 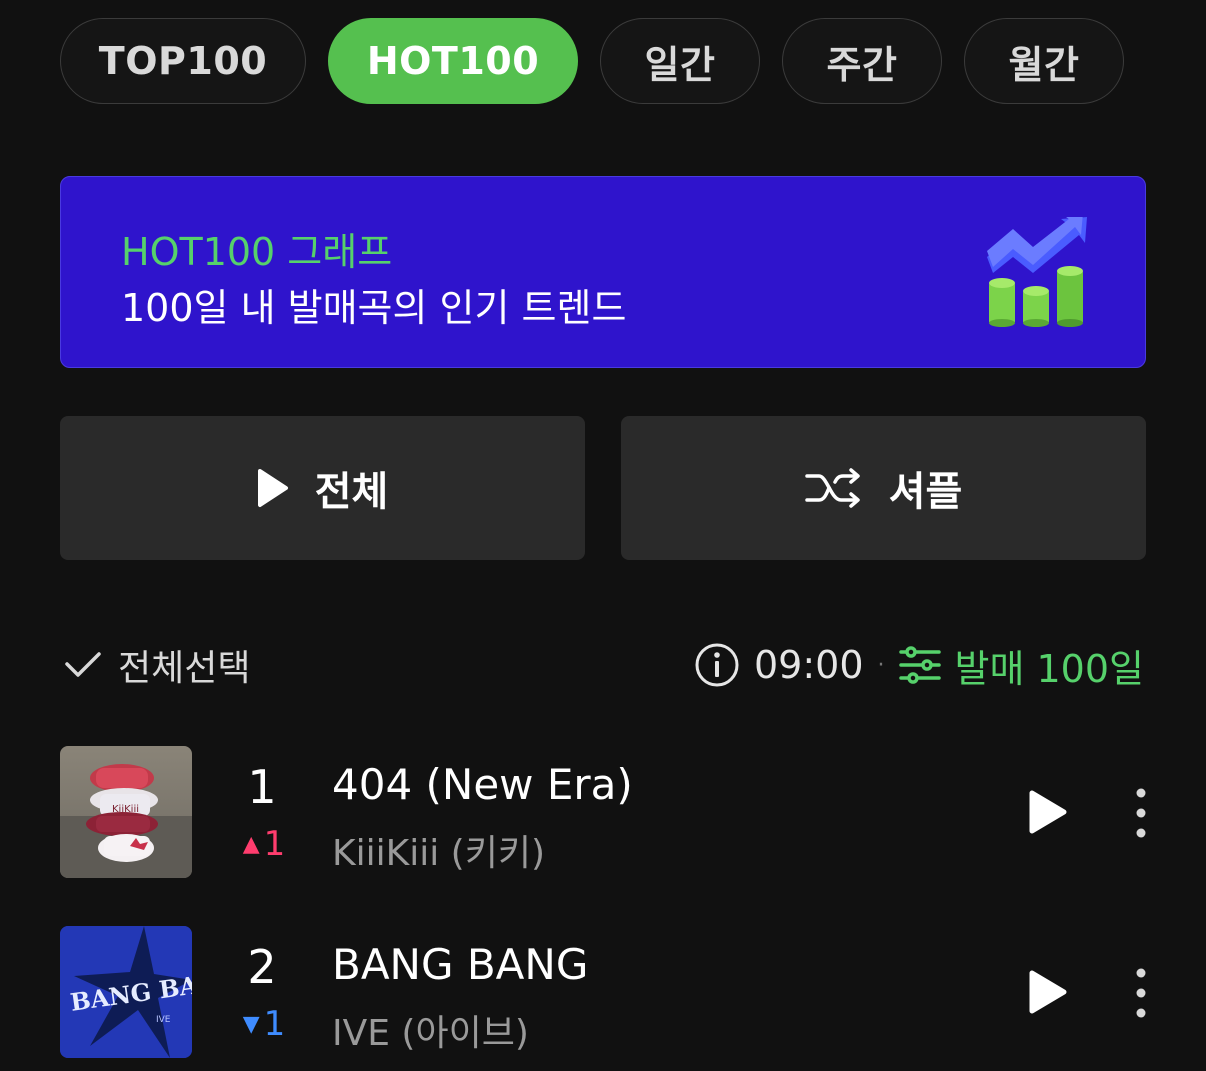 What do you see at coordinates (833, 488) in the screenshot?
I see `shuffle-icon` at bounding box center [833, 488].